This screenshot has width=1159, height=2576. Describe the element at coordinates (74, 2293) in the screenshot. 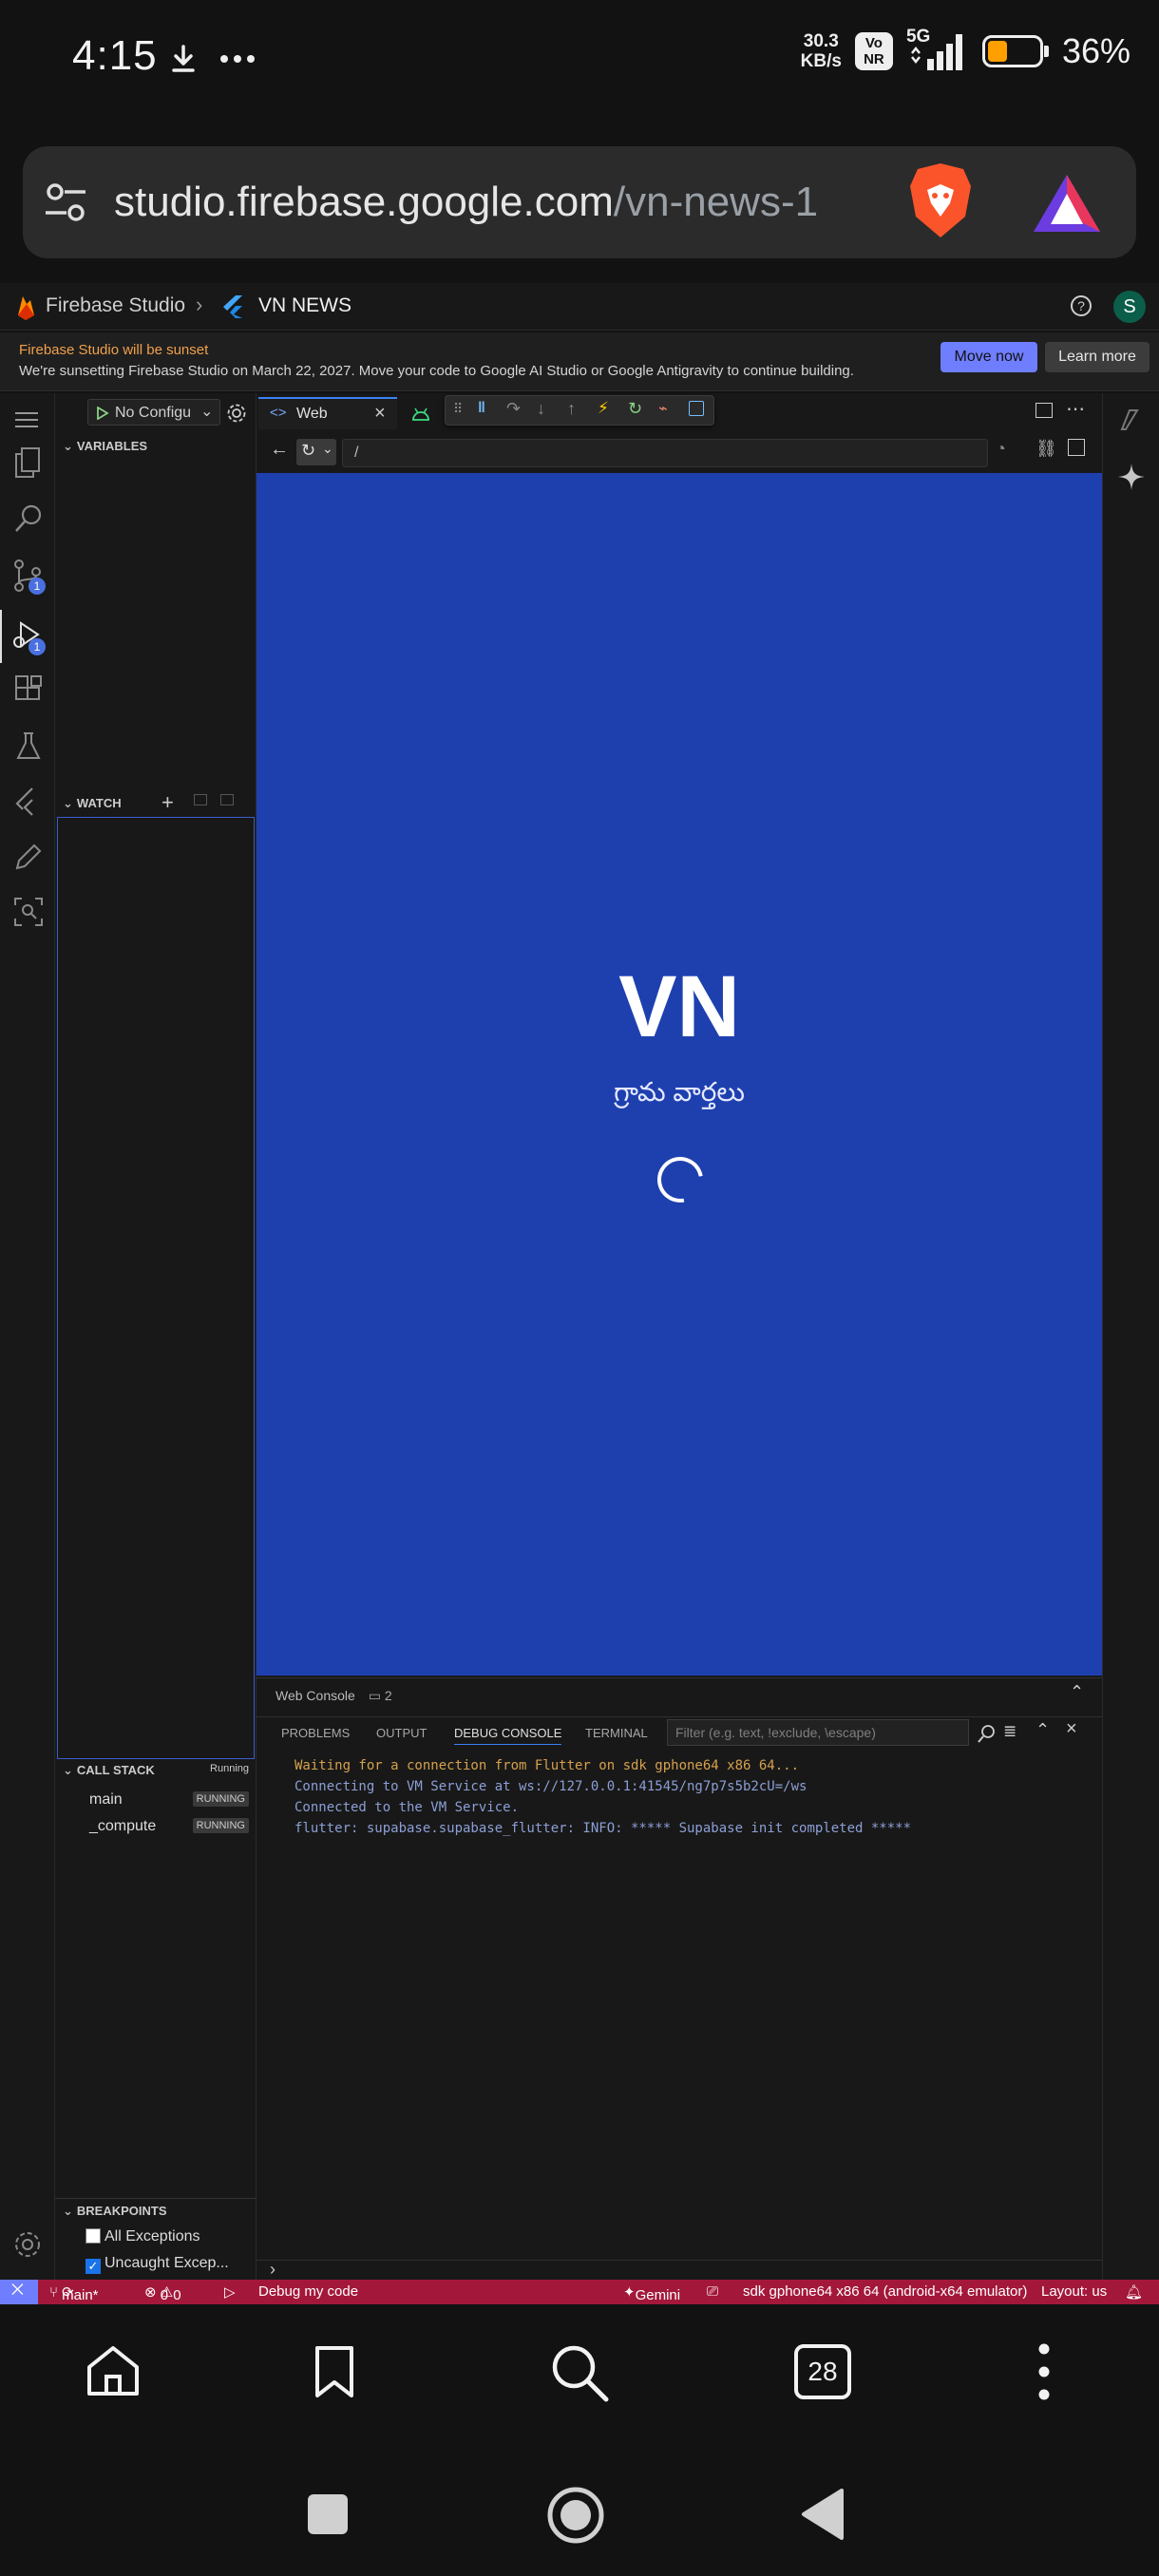

I see `branch-item: ⑂ main* ⟳` at that location.